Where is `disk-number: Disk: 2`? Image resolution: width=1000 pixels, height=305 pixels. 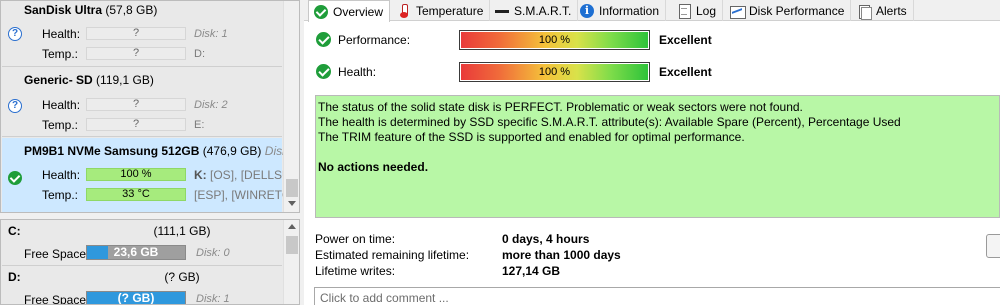 disk-number: Disk: 2 is located at coordinates (211, 105).